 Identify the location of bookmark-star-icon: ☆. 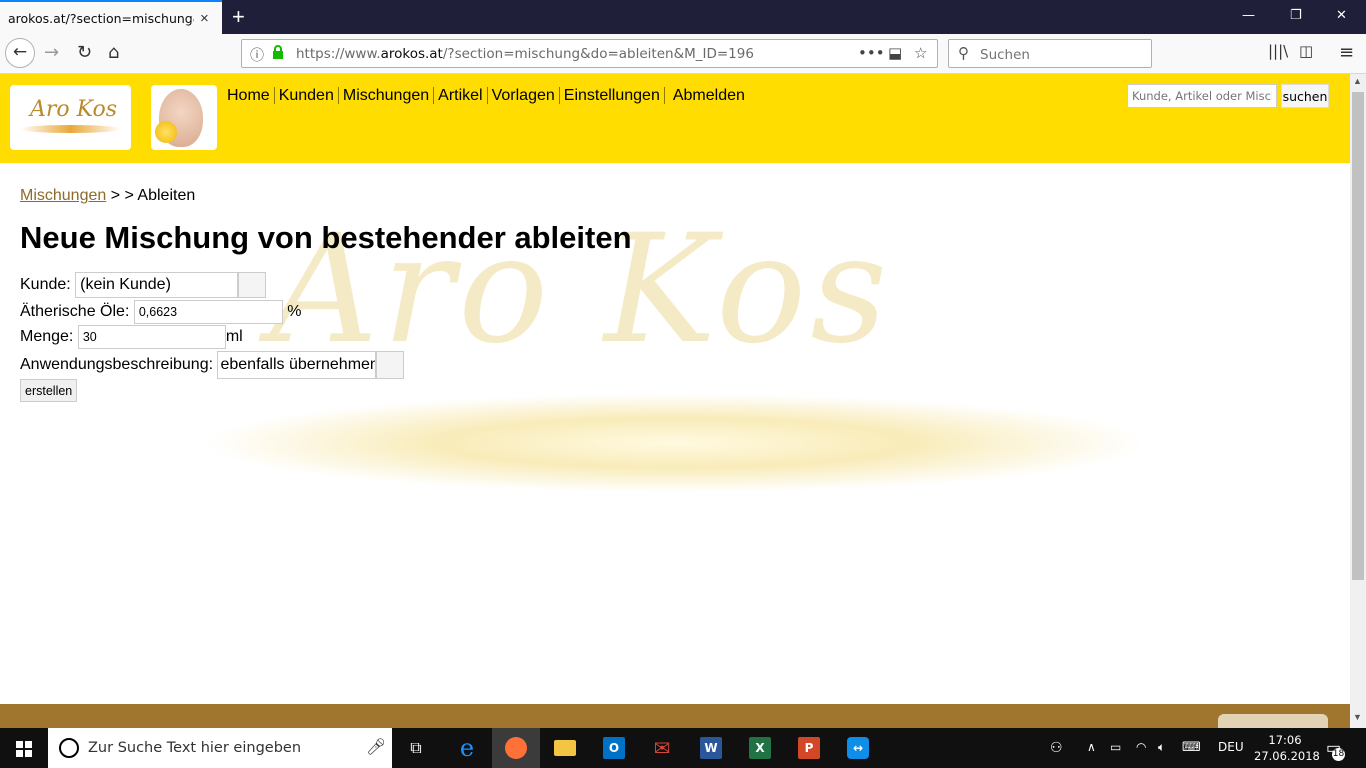
(920, 53).